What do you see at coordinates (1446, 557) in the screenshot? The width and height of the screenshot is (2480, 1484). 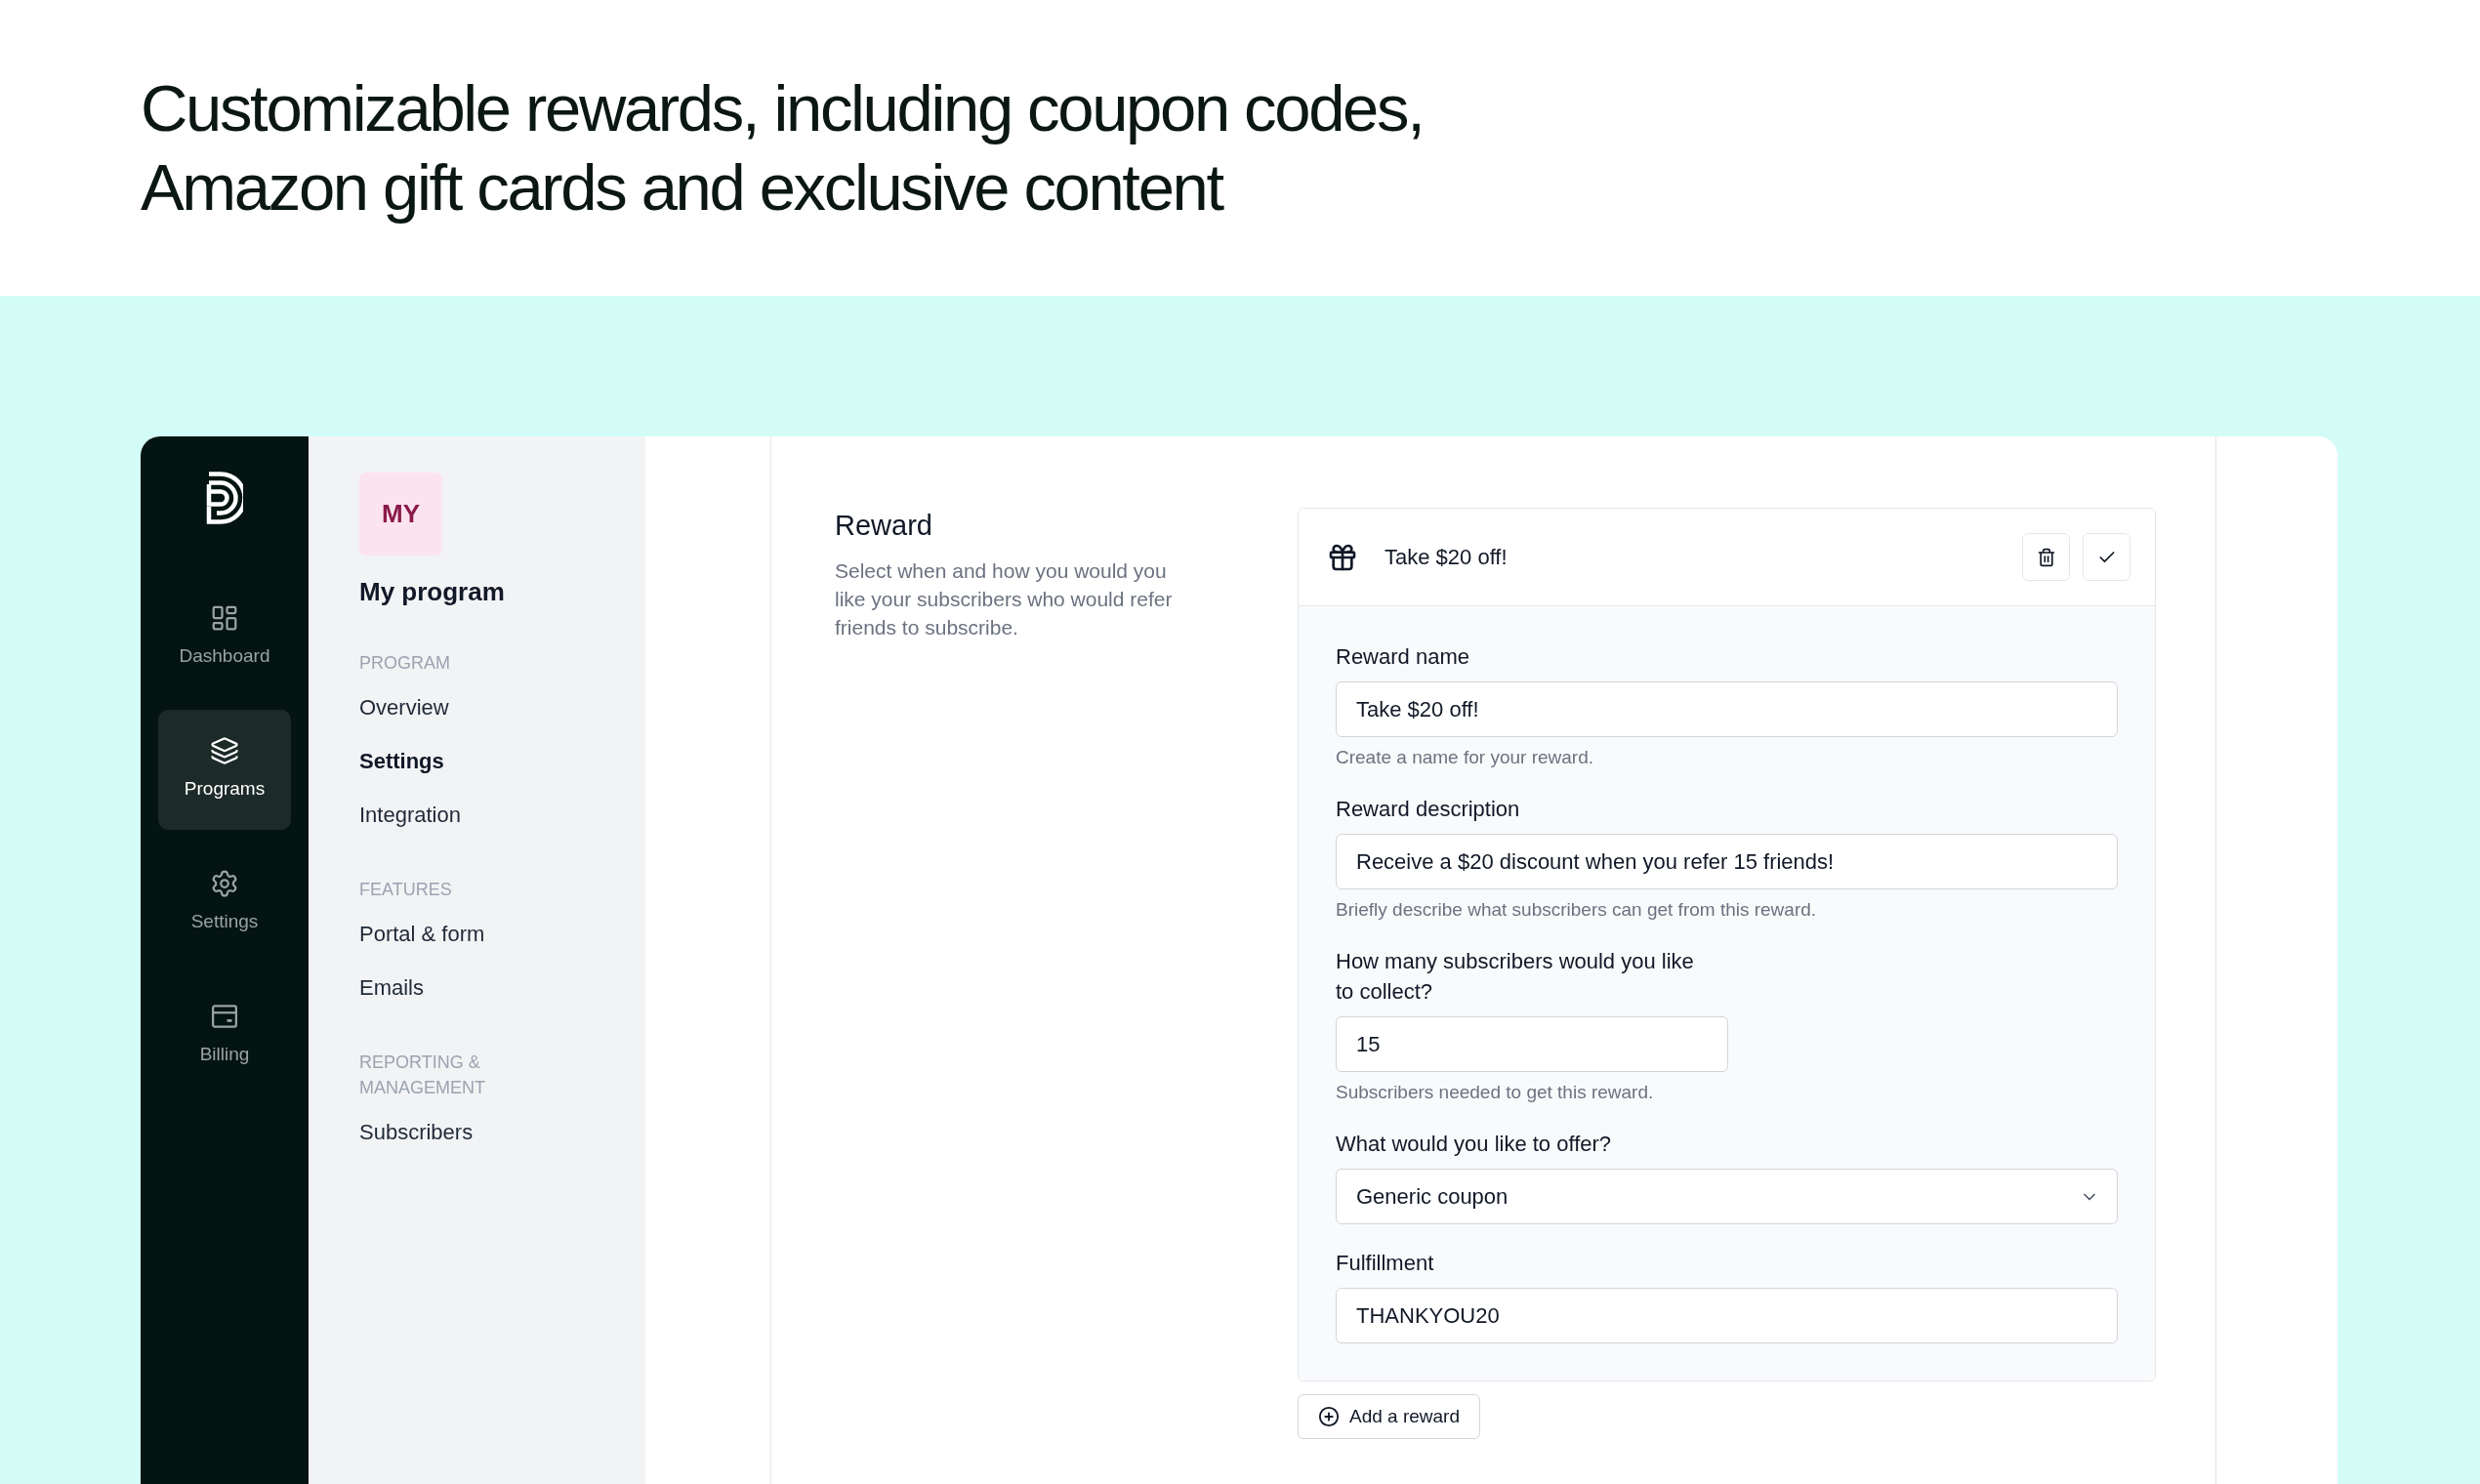 I see `reward-title: Take $20 off!` at bounding box center [1446, 557].